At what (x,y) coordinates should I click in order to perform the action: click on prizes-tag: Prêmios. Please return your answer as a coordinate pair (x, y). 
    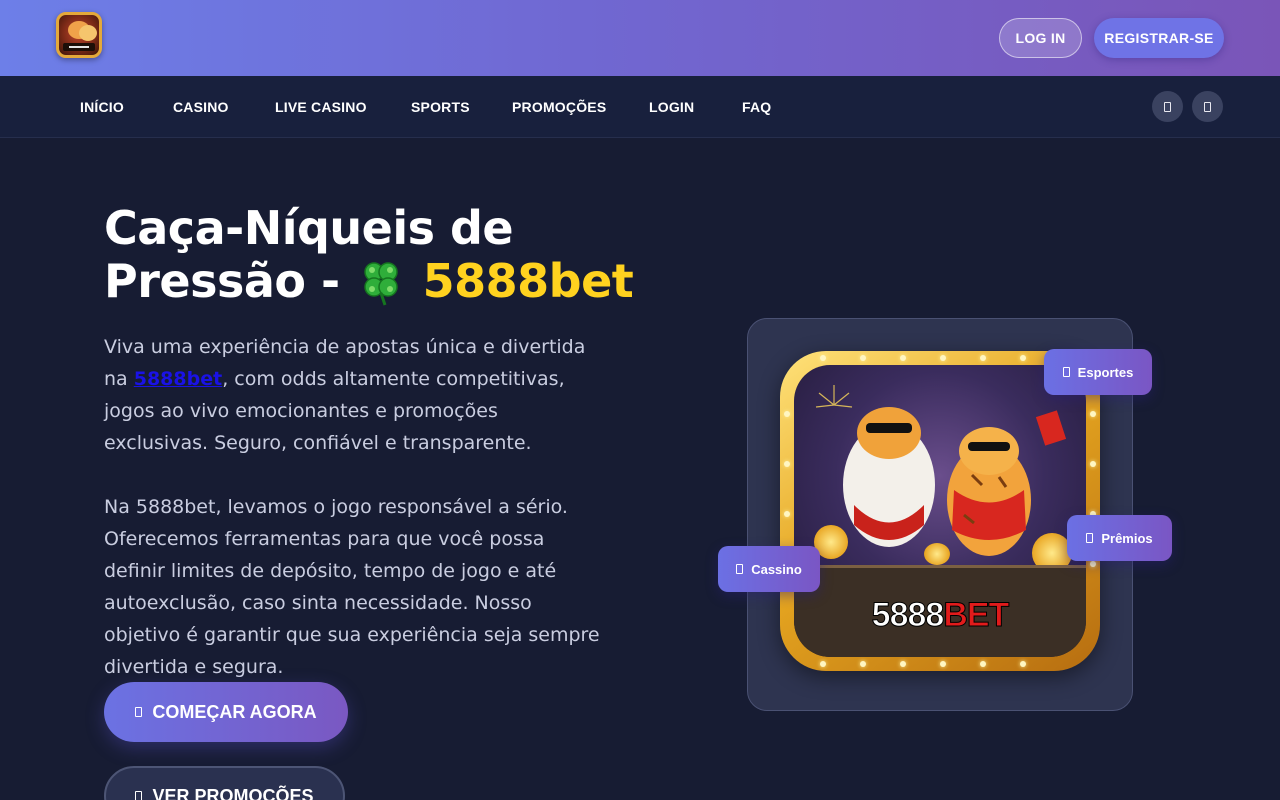
    Looking at the image, I should click on (1119, 538).